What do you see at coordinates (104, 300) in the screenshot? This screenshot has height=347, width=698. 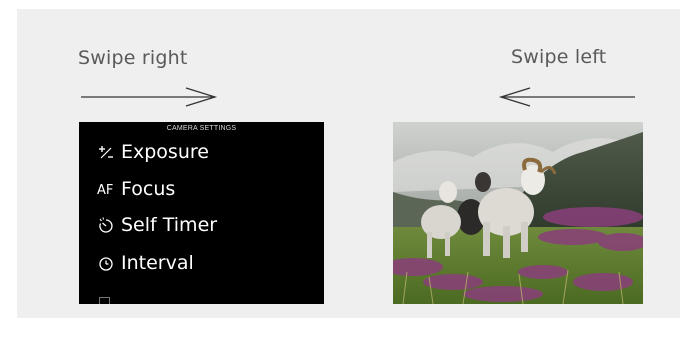 I see `partial-menu-icon` at bounding box center [104, 300].